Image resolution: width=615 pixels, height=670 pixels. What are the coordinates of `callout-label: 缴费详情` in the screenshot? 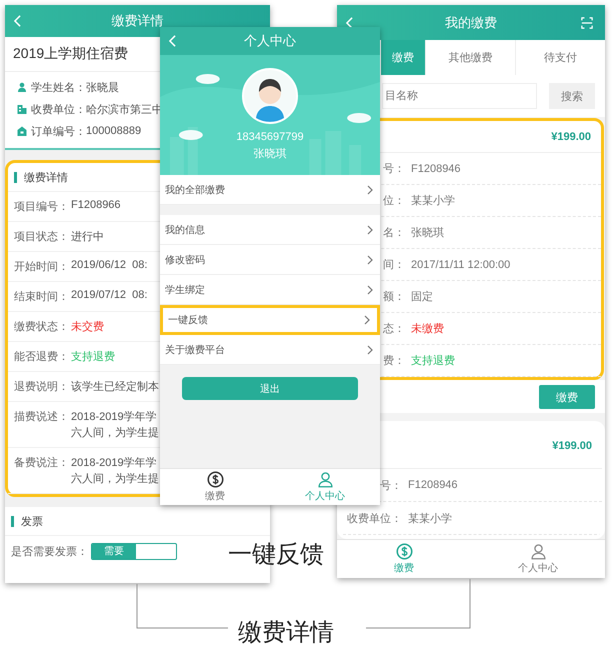 It's located at (286, 633).